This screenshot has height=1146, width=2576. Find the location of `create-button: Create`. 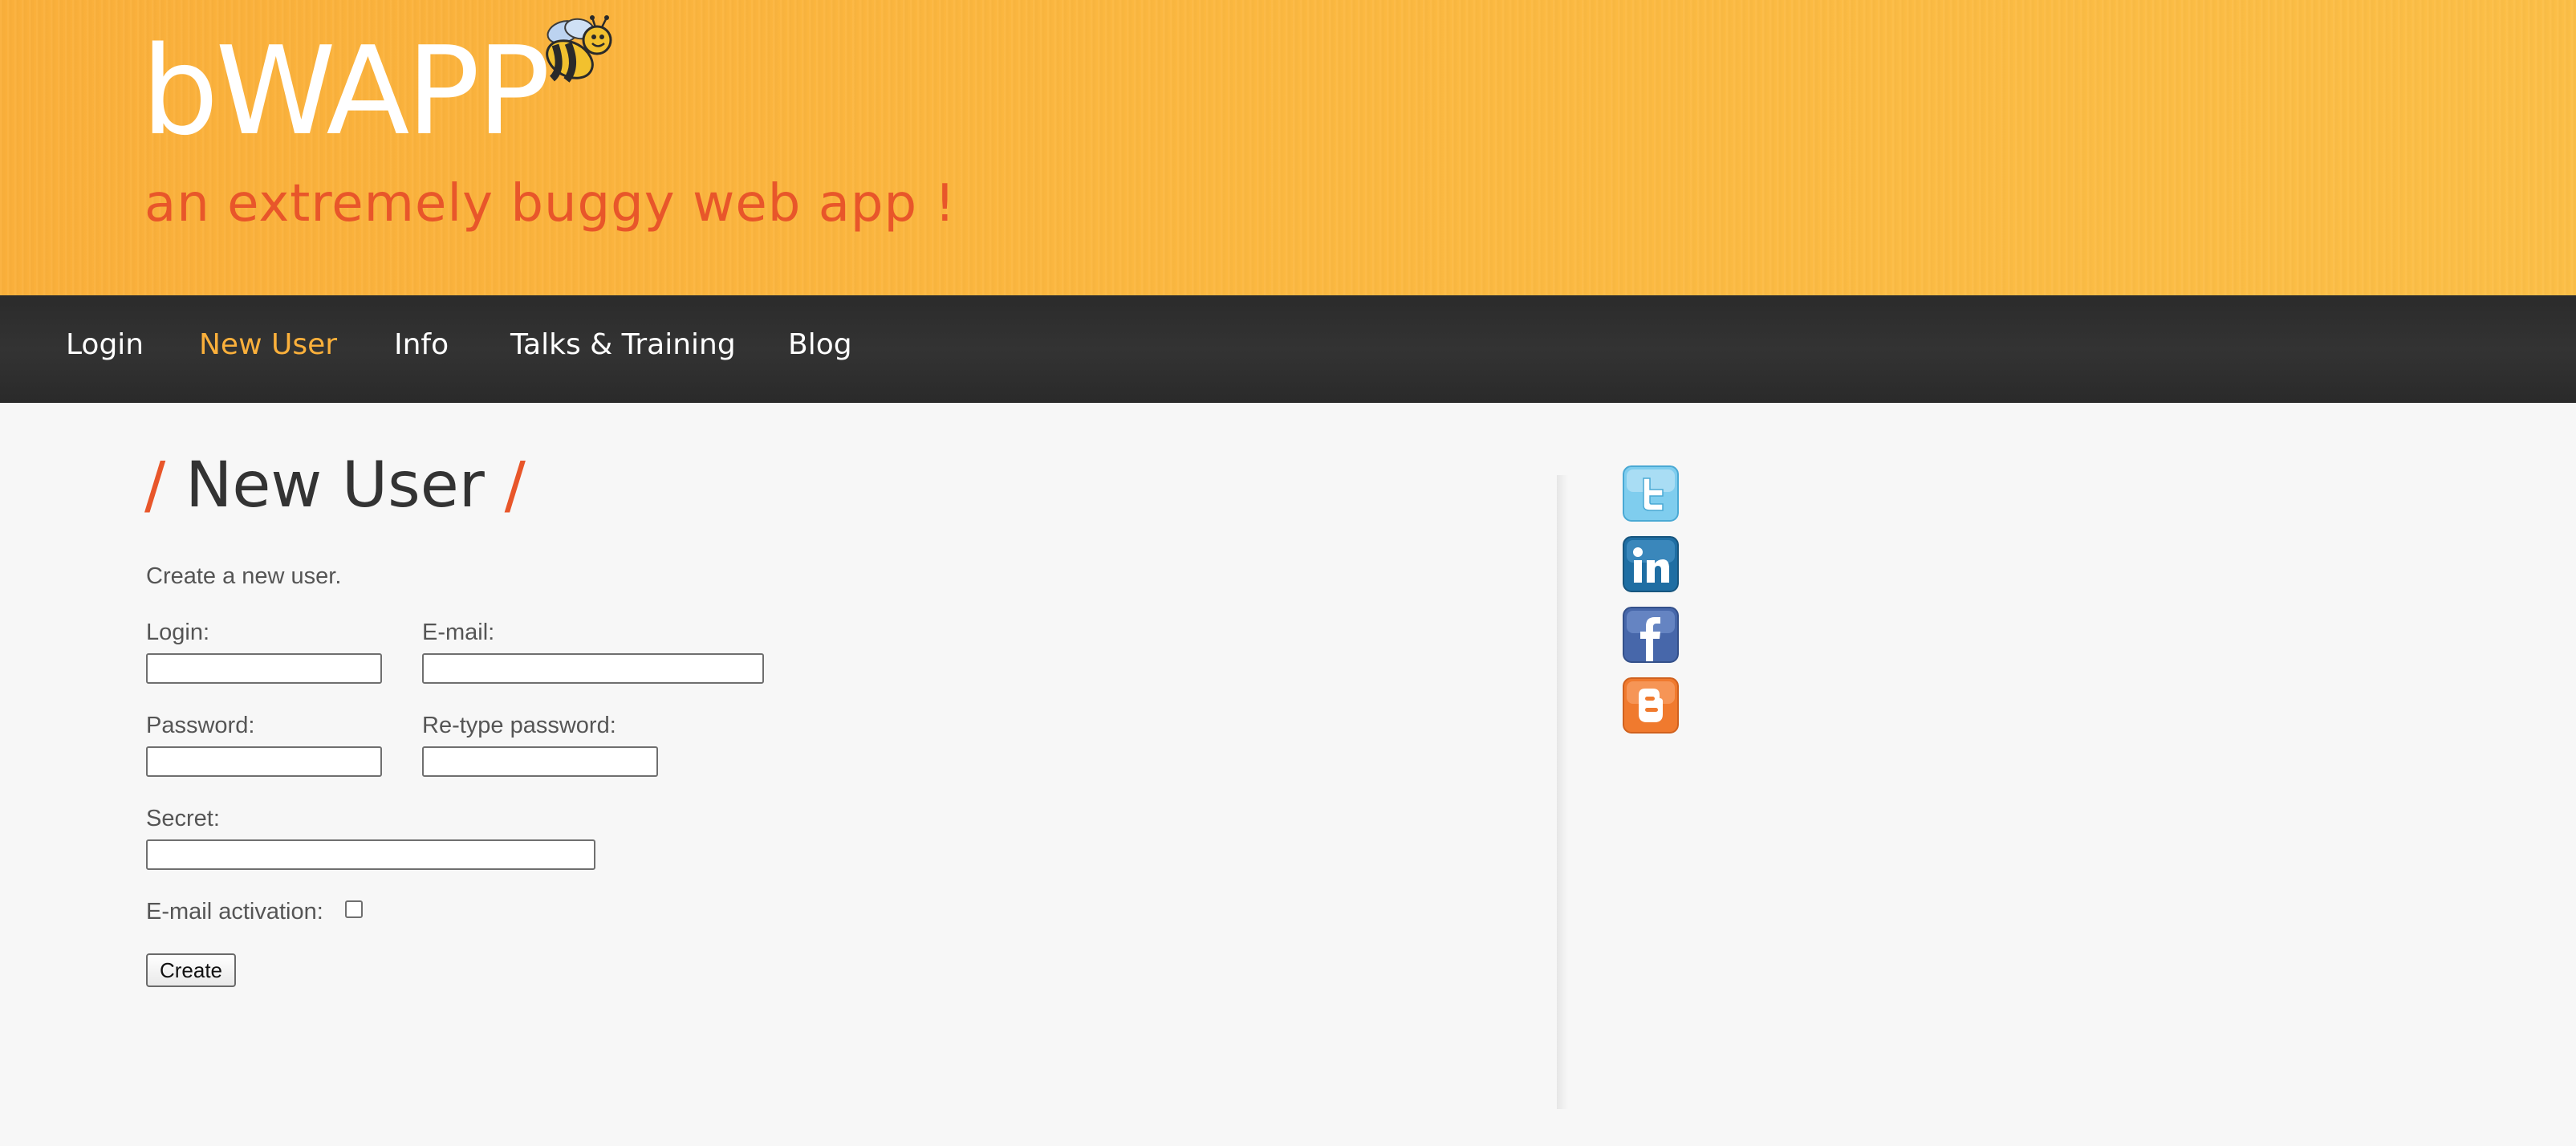

create-button: Create is located at coordinates (191, 970).